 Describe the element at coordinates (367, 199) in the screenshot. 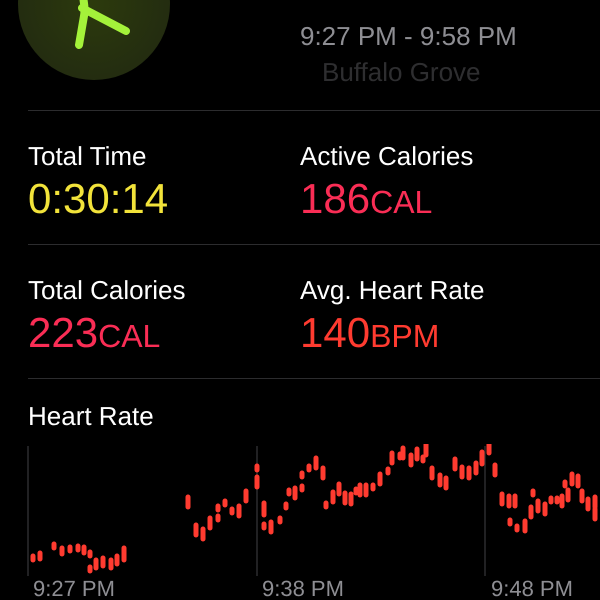

I see `stat-value: 186CAL` at that location.